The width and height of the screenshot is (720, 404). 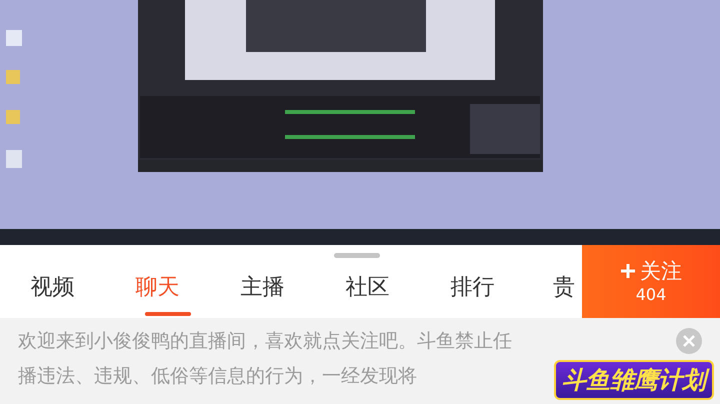 I want to click on tab: 主播, so click(x=262, y=287).